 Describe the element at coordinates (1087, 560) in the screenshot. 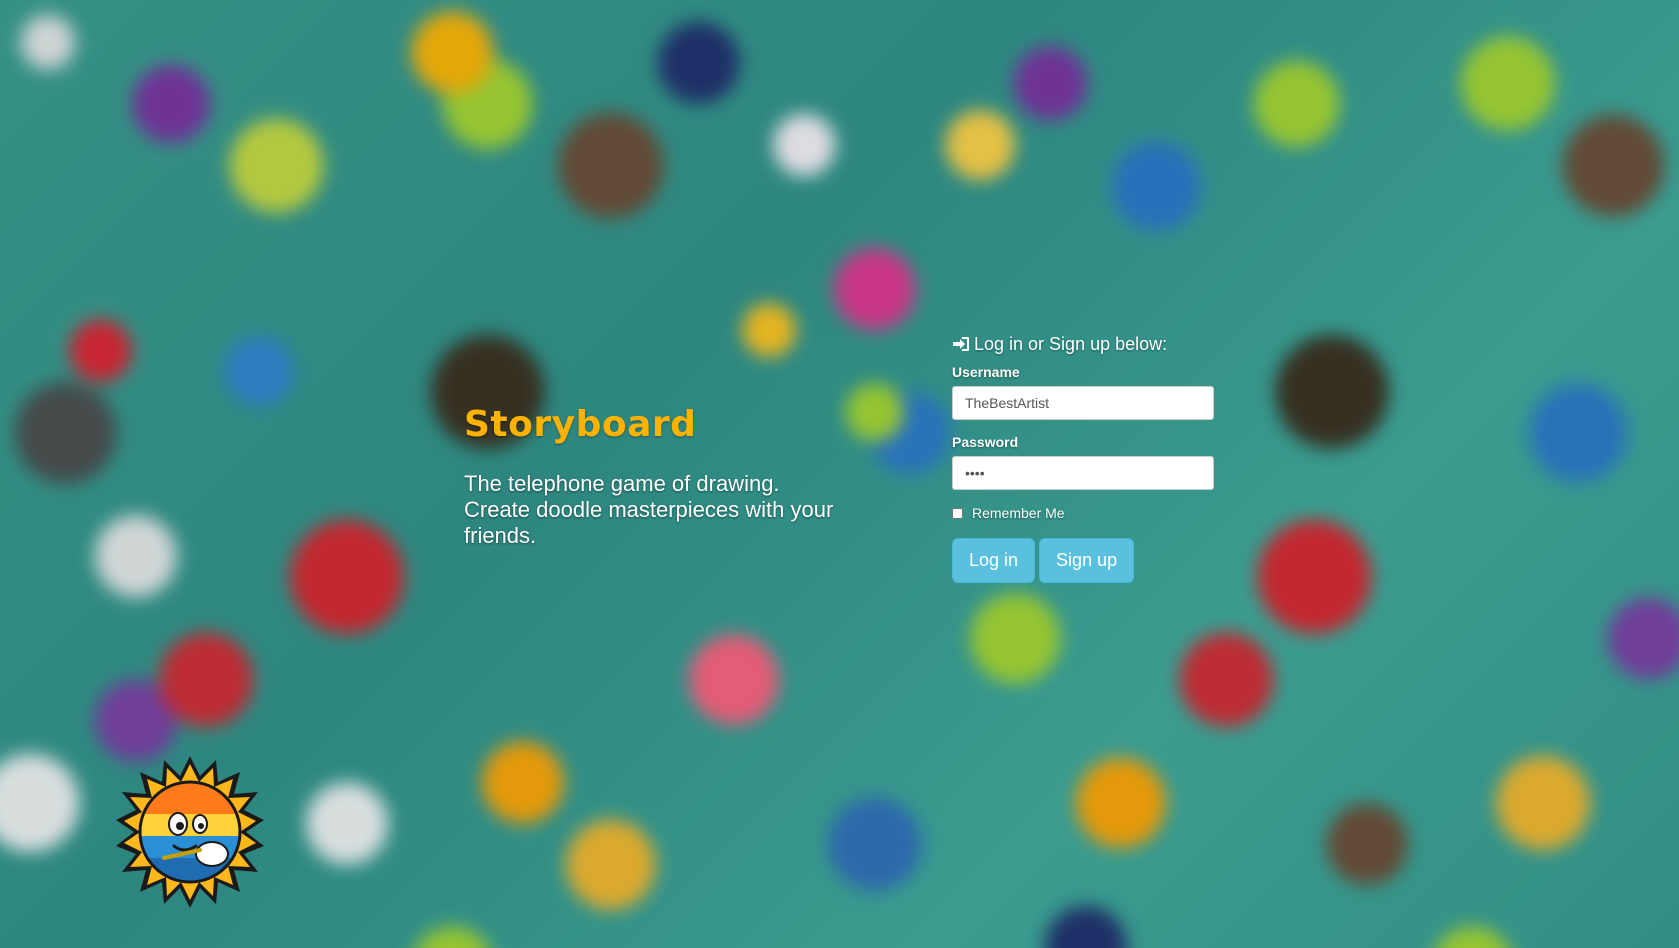

I see `signup-button: Sign up` at that location.